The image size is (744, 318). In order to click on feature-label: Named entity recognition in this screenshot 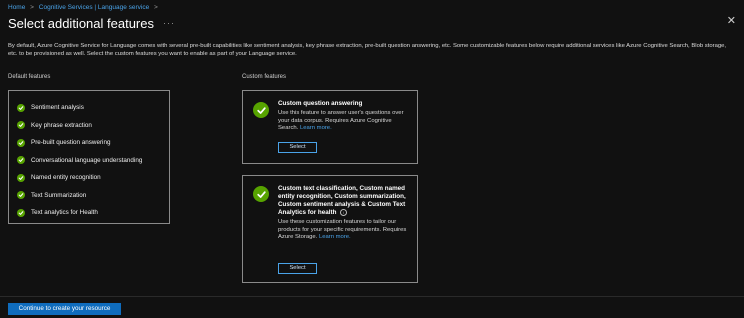, I will do `click(66, 178)`.